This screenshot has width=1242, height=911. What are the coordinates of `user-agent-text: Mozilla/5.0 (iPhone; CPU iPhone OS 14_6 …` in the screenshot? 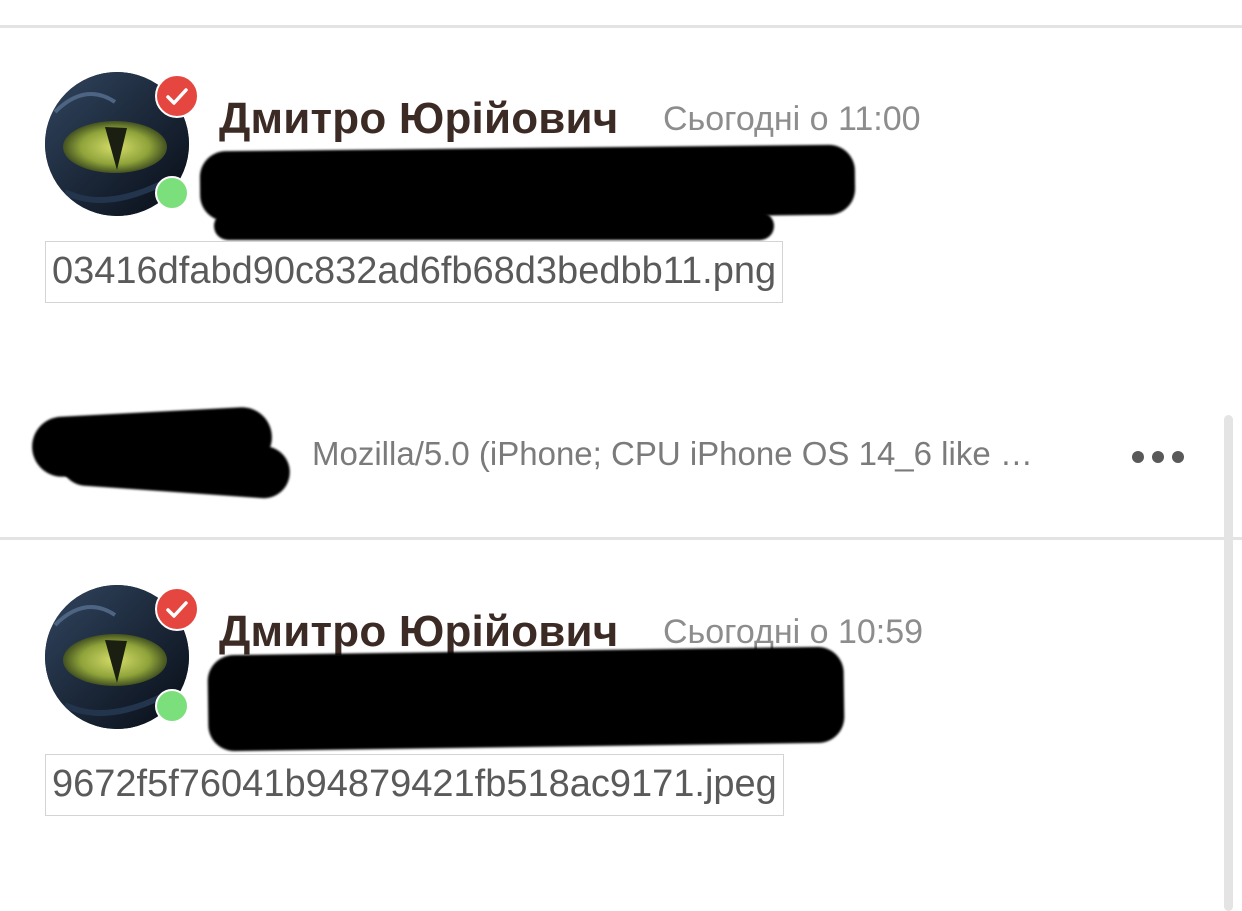 It's located at (672, 453).